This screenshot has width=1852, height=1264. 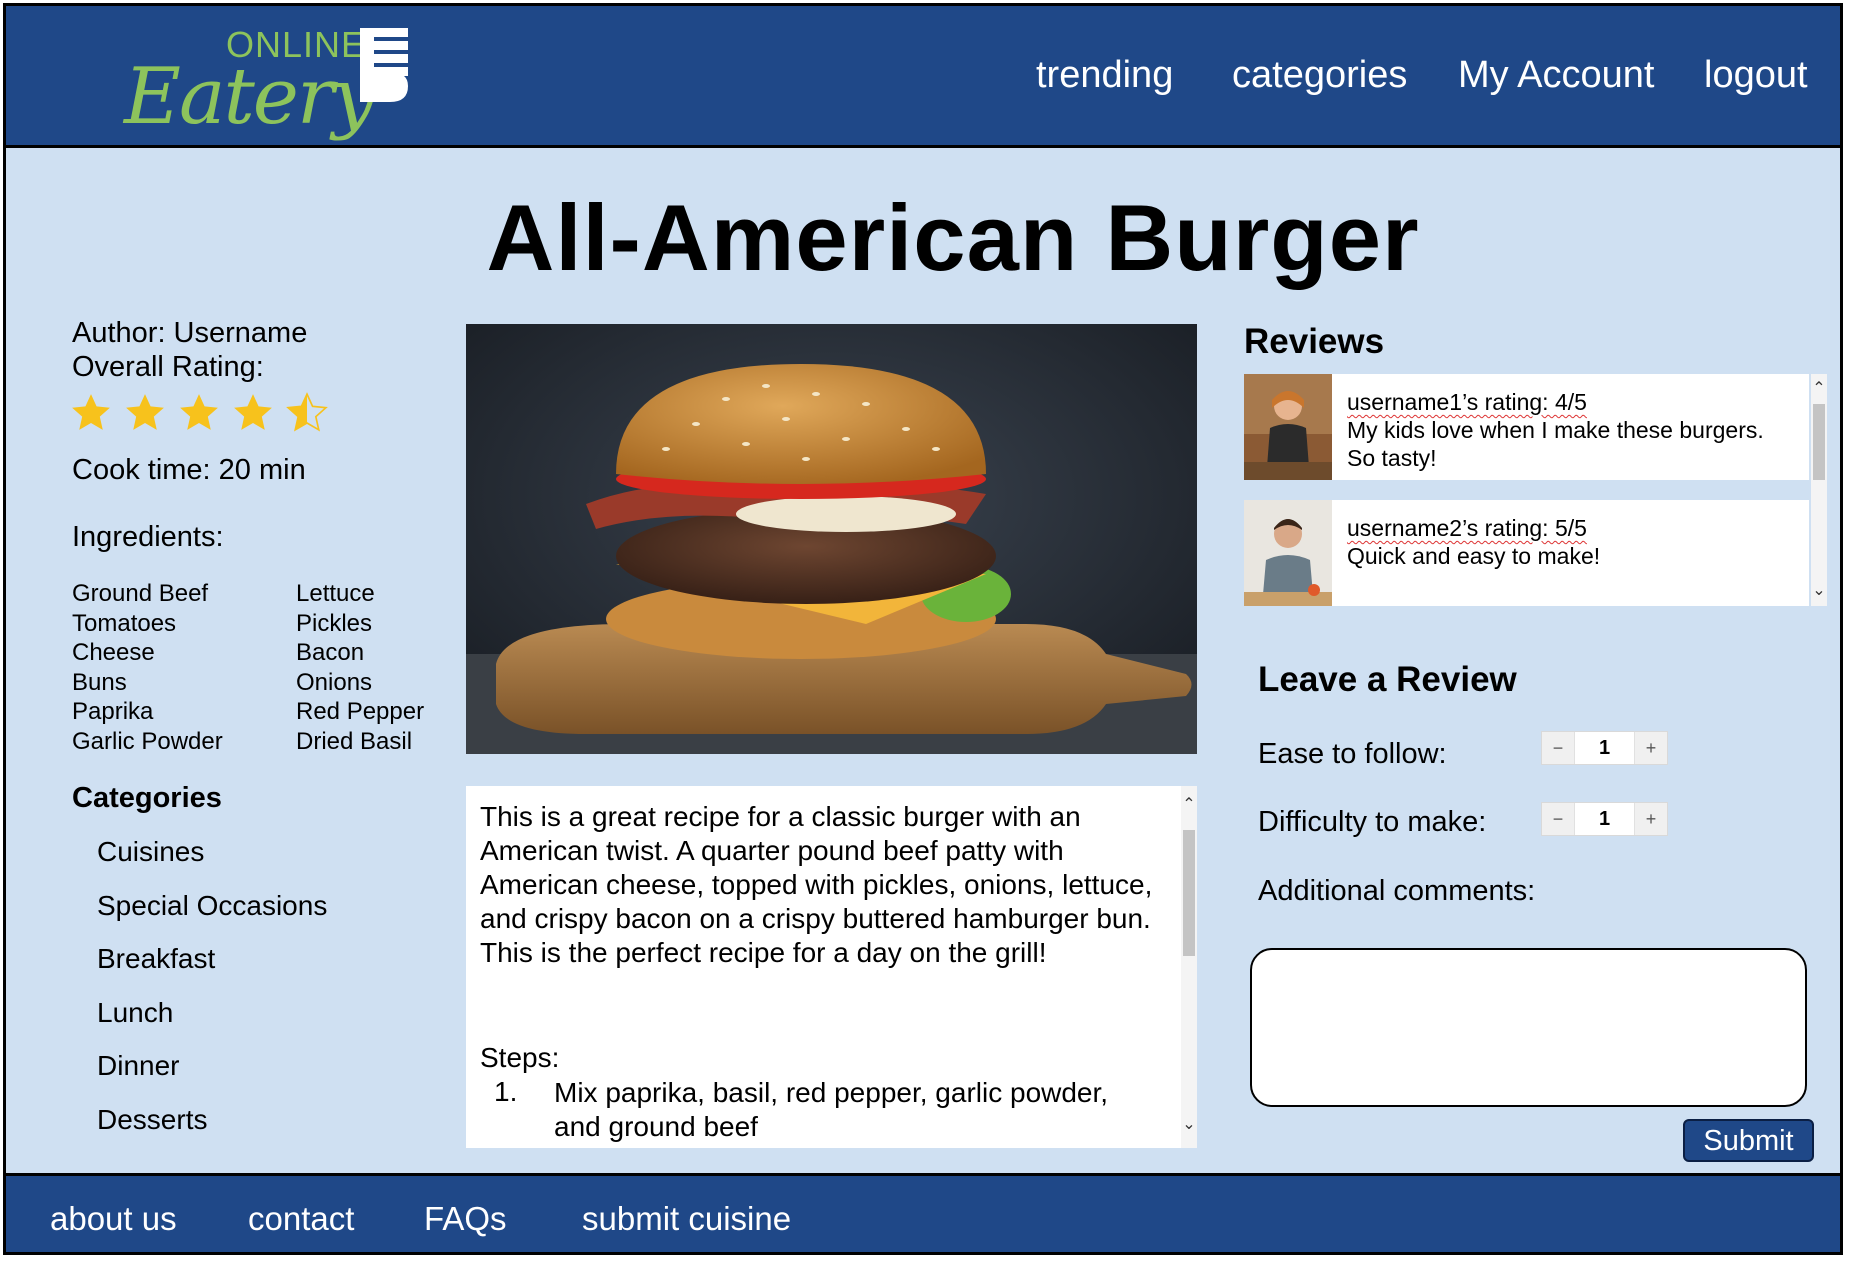 I want to click on nav-logout: logout, so click(x=1756, y=75).